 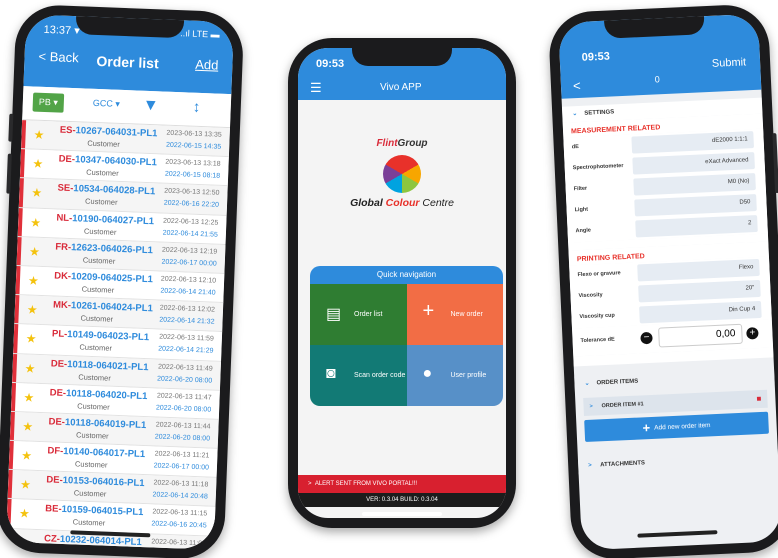 What do you see at coordinates (646, 338) in the screenshot?
I see `decrement-icon: −` at bounding box center [646, 338].